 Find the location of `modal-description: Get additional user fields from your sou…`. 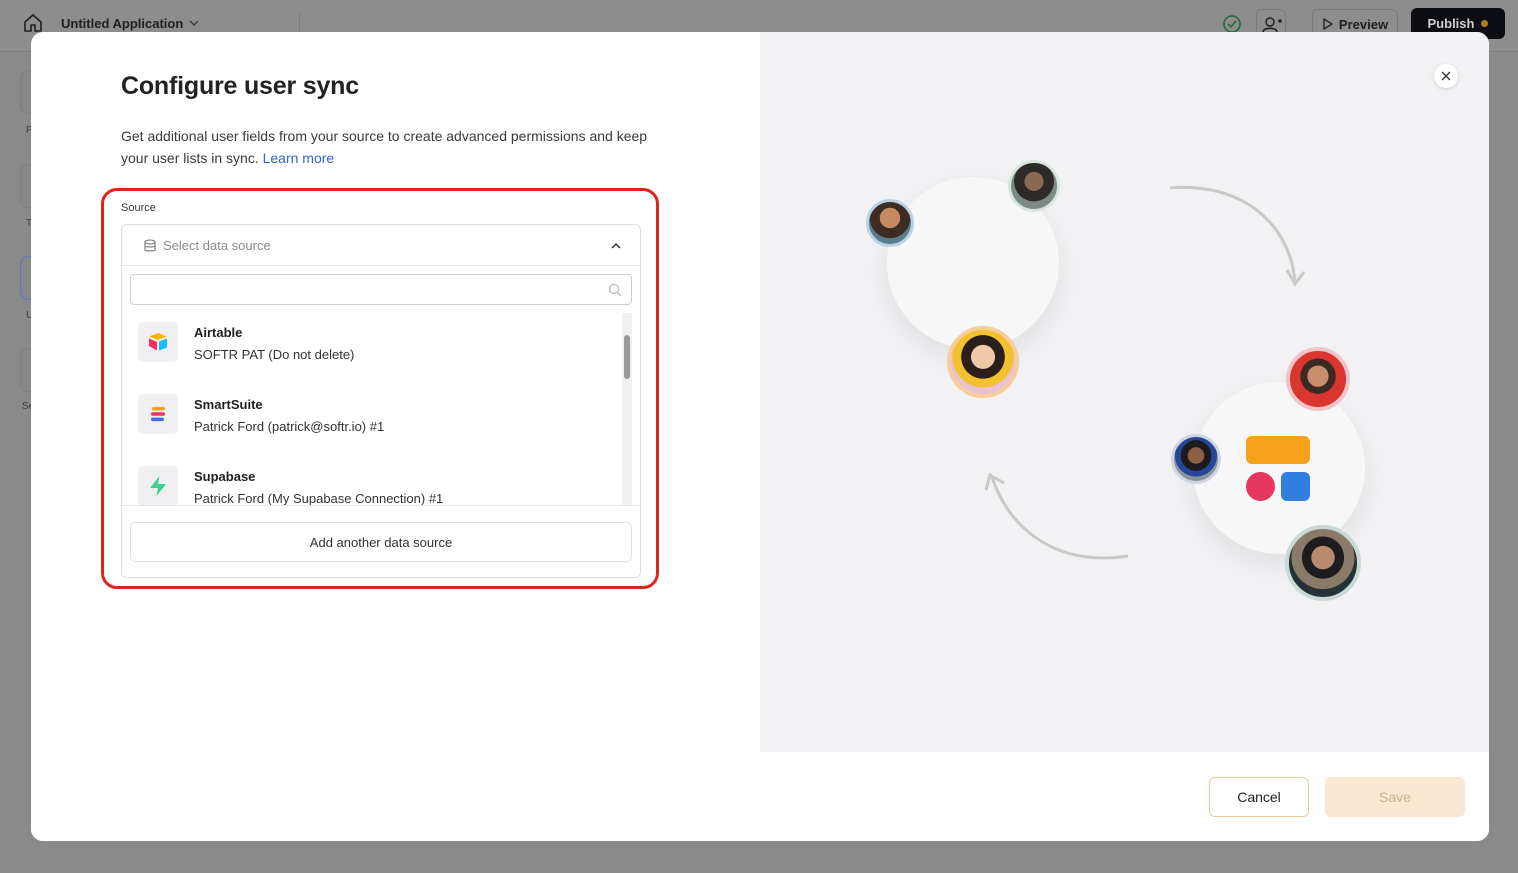

modal-description: Get additional user fields from your sou… is located at coordinates (391, 147).